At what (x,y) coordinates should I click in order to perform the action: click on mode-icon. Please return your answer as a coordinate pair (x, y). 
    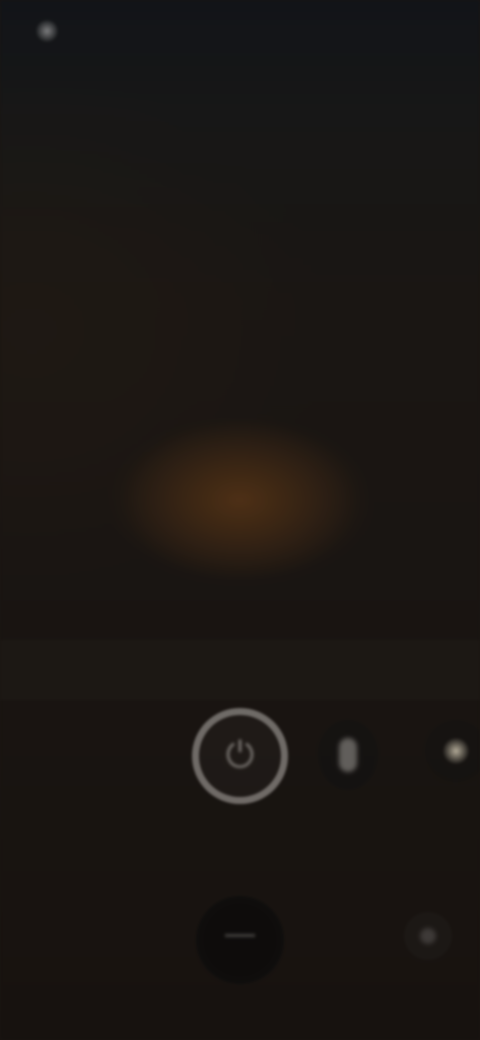
    Looking at the image, I should click on (348, 755).